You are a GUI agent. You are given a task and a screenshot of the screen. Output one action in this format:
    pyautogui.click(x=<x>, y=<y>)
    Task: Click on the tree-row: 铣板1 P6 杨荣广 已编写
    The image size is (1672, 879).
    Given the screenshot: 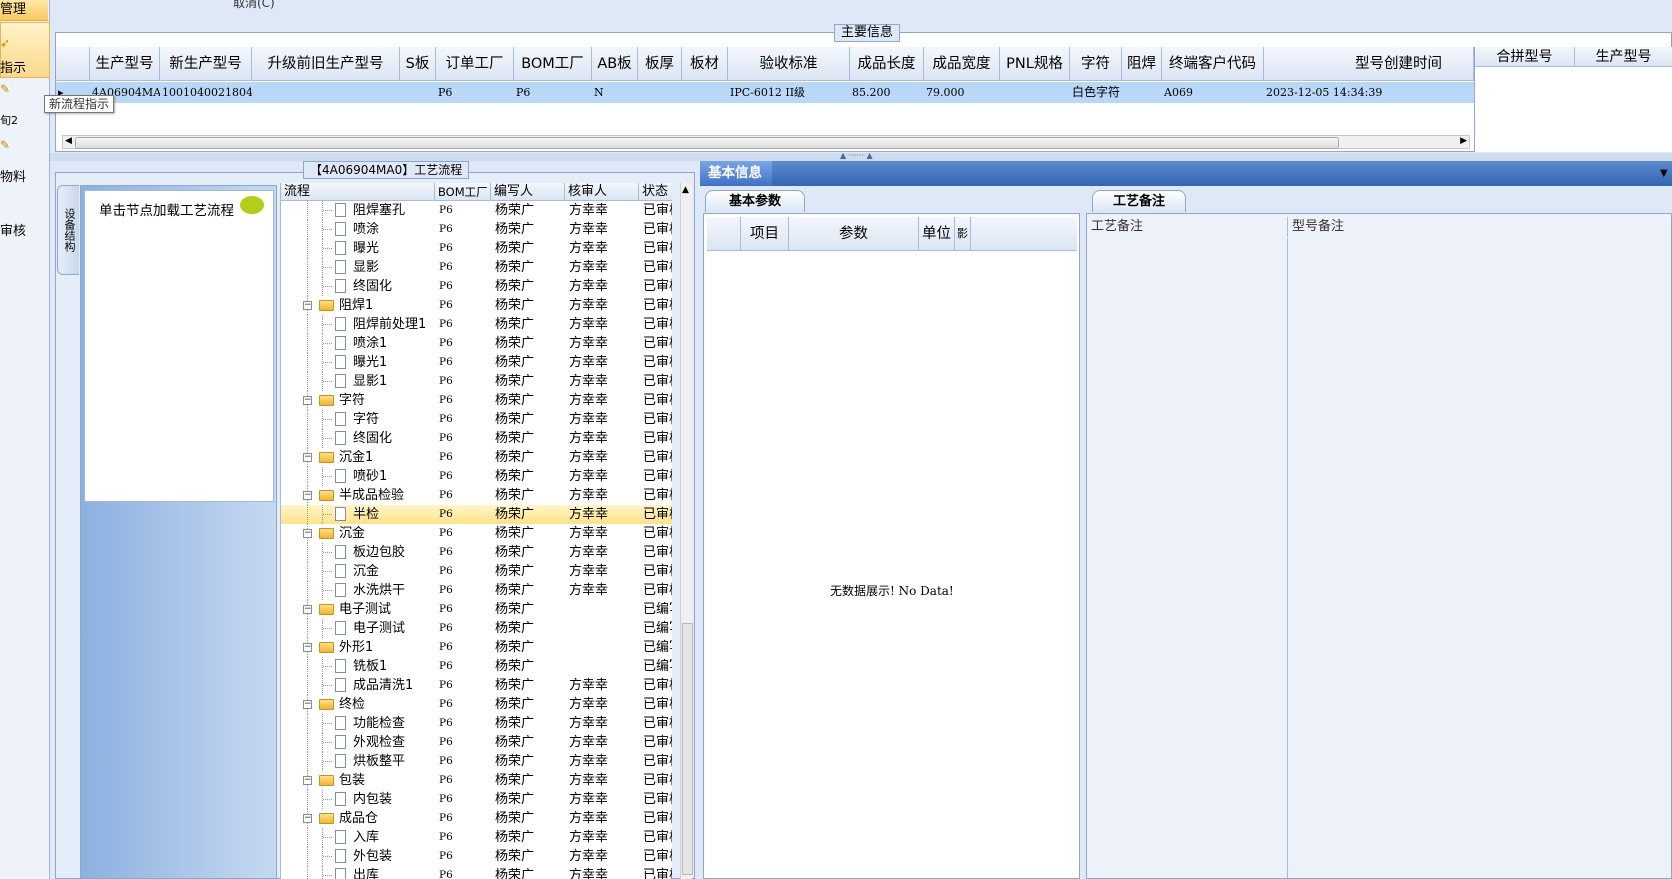 What is the action you would take?
    pyautogui.click(x=476, y=666)
    